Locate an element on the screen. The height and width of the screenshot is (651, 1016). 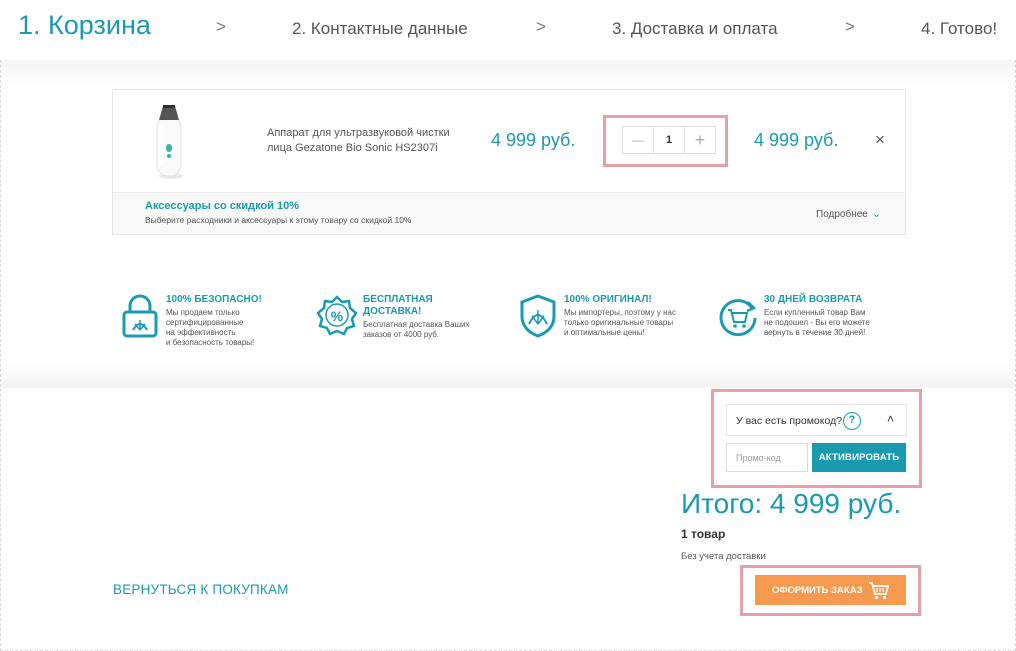
promo-highlight is located at coordinates (816, 438).